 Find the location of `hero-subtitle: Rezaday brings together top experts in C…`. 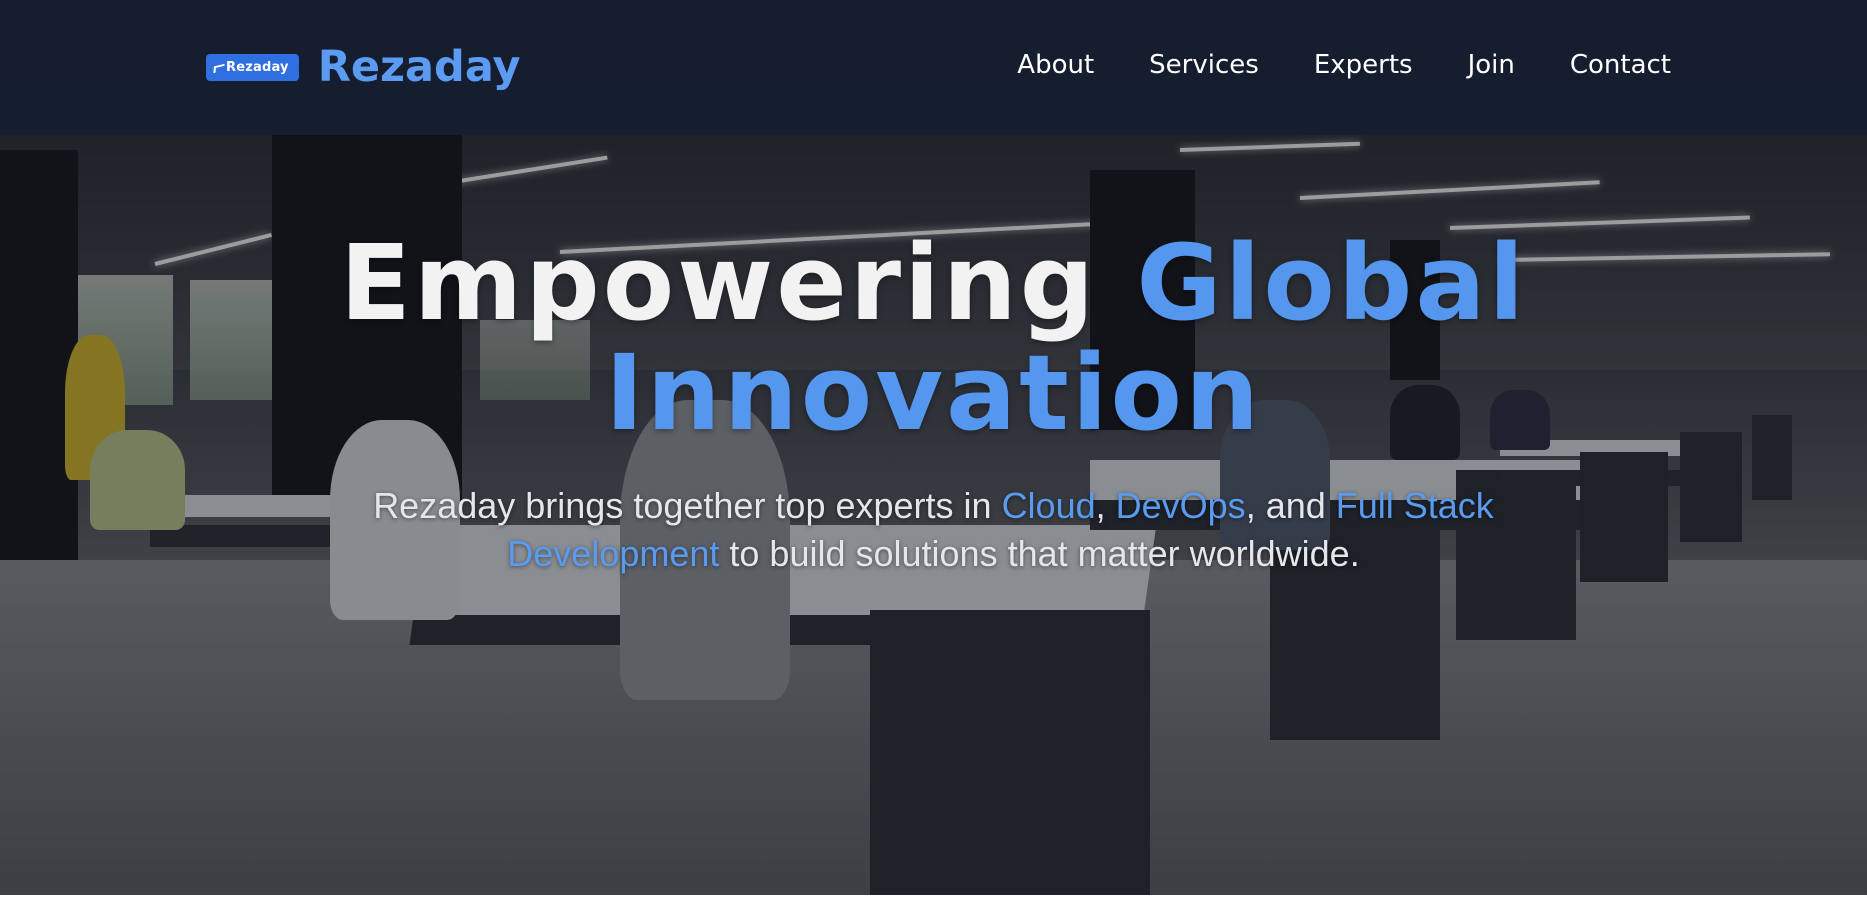

hero-subtitle: Rezaday brings together top experts in C… is located at coordinates (934, 530).